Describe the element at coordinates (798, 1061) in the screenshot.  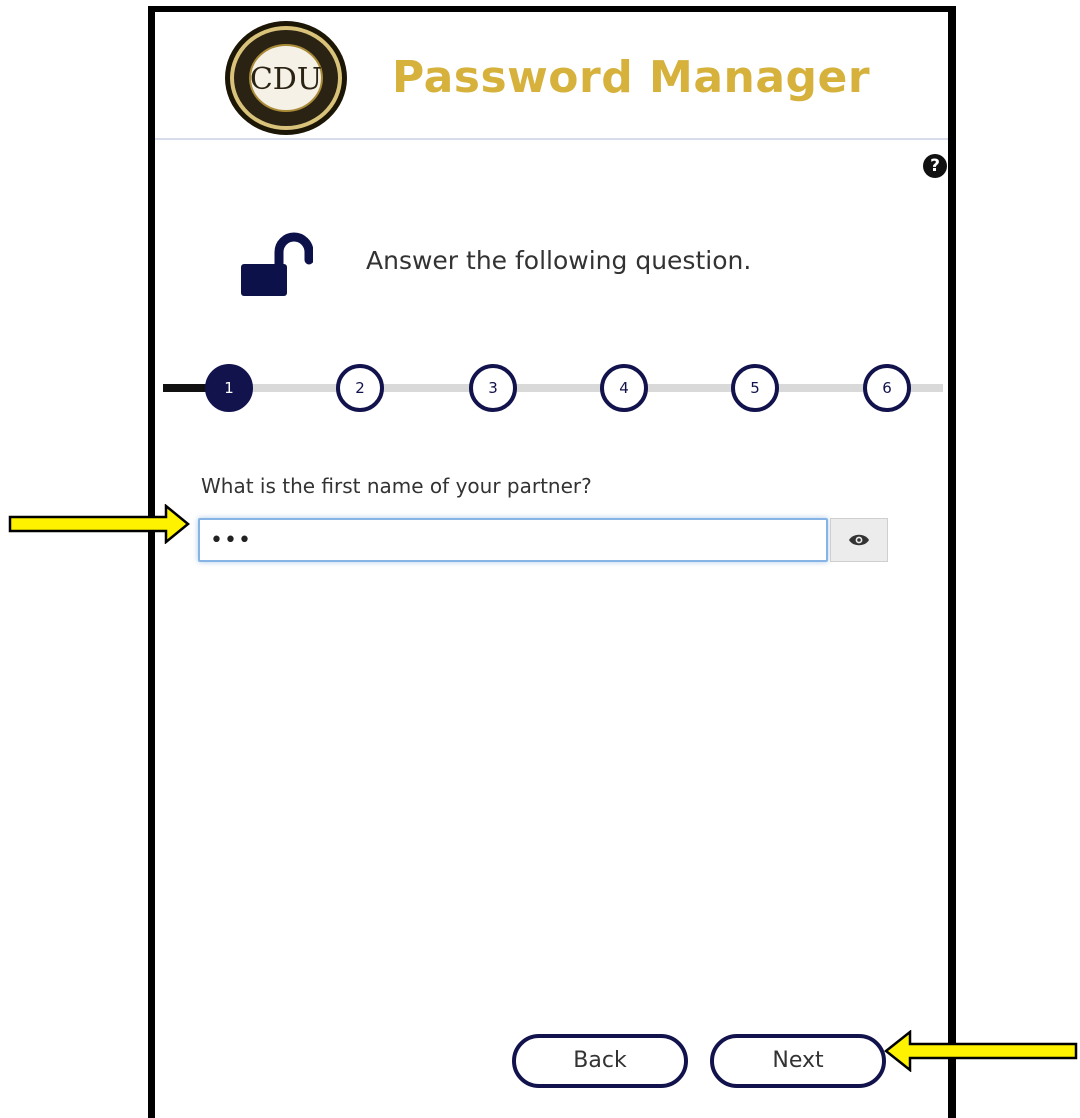
I see `next-button: Next` at that location.